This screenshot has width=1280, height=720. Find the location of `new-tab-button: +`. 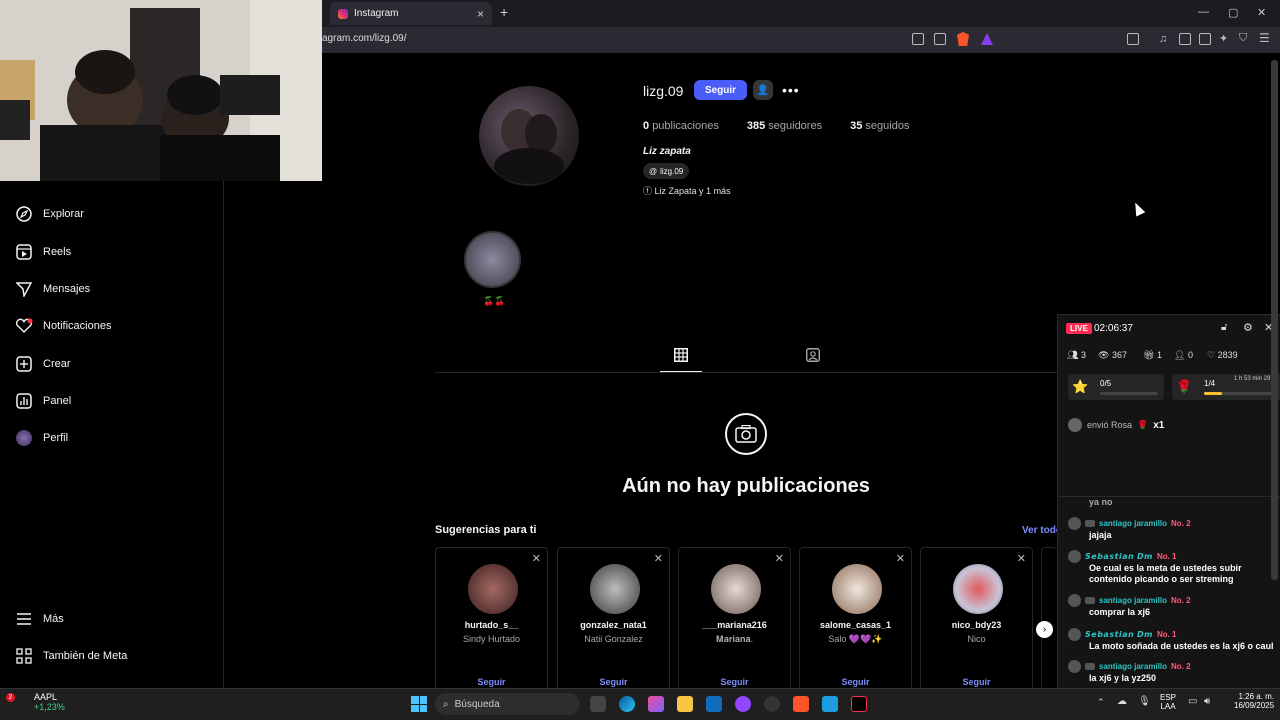

new-tab-button: + is located at coordinates (504, 12).